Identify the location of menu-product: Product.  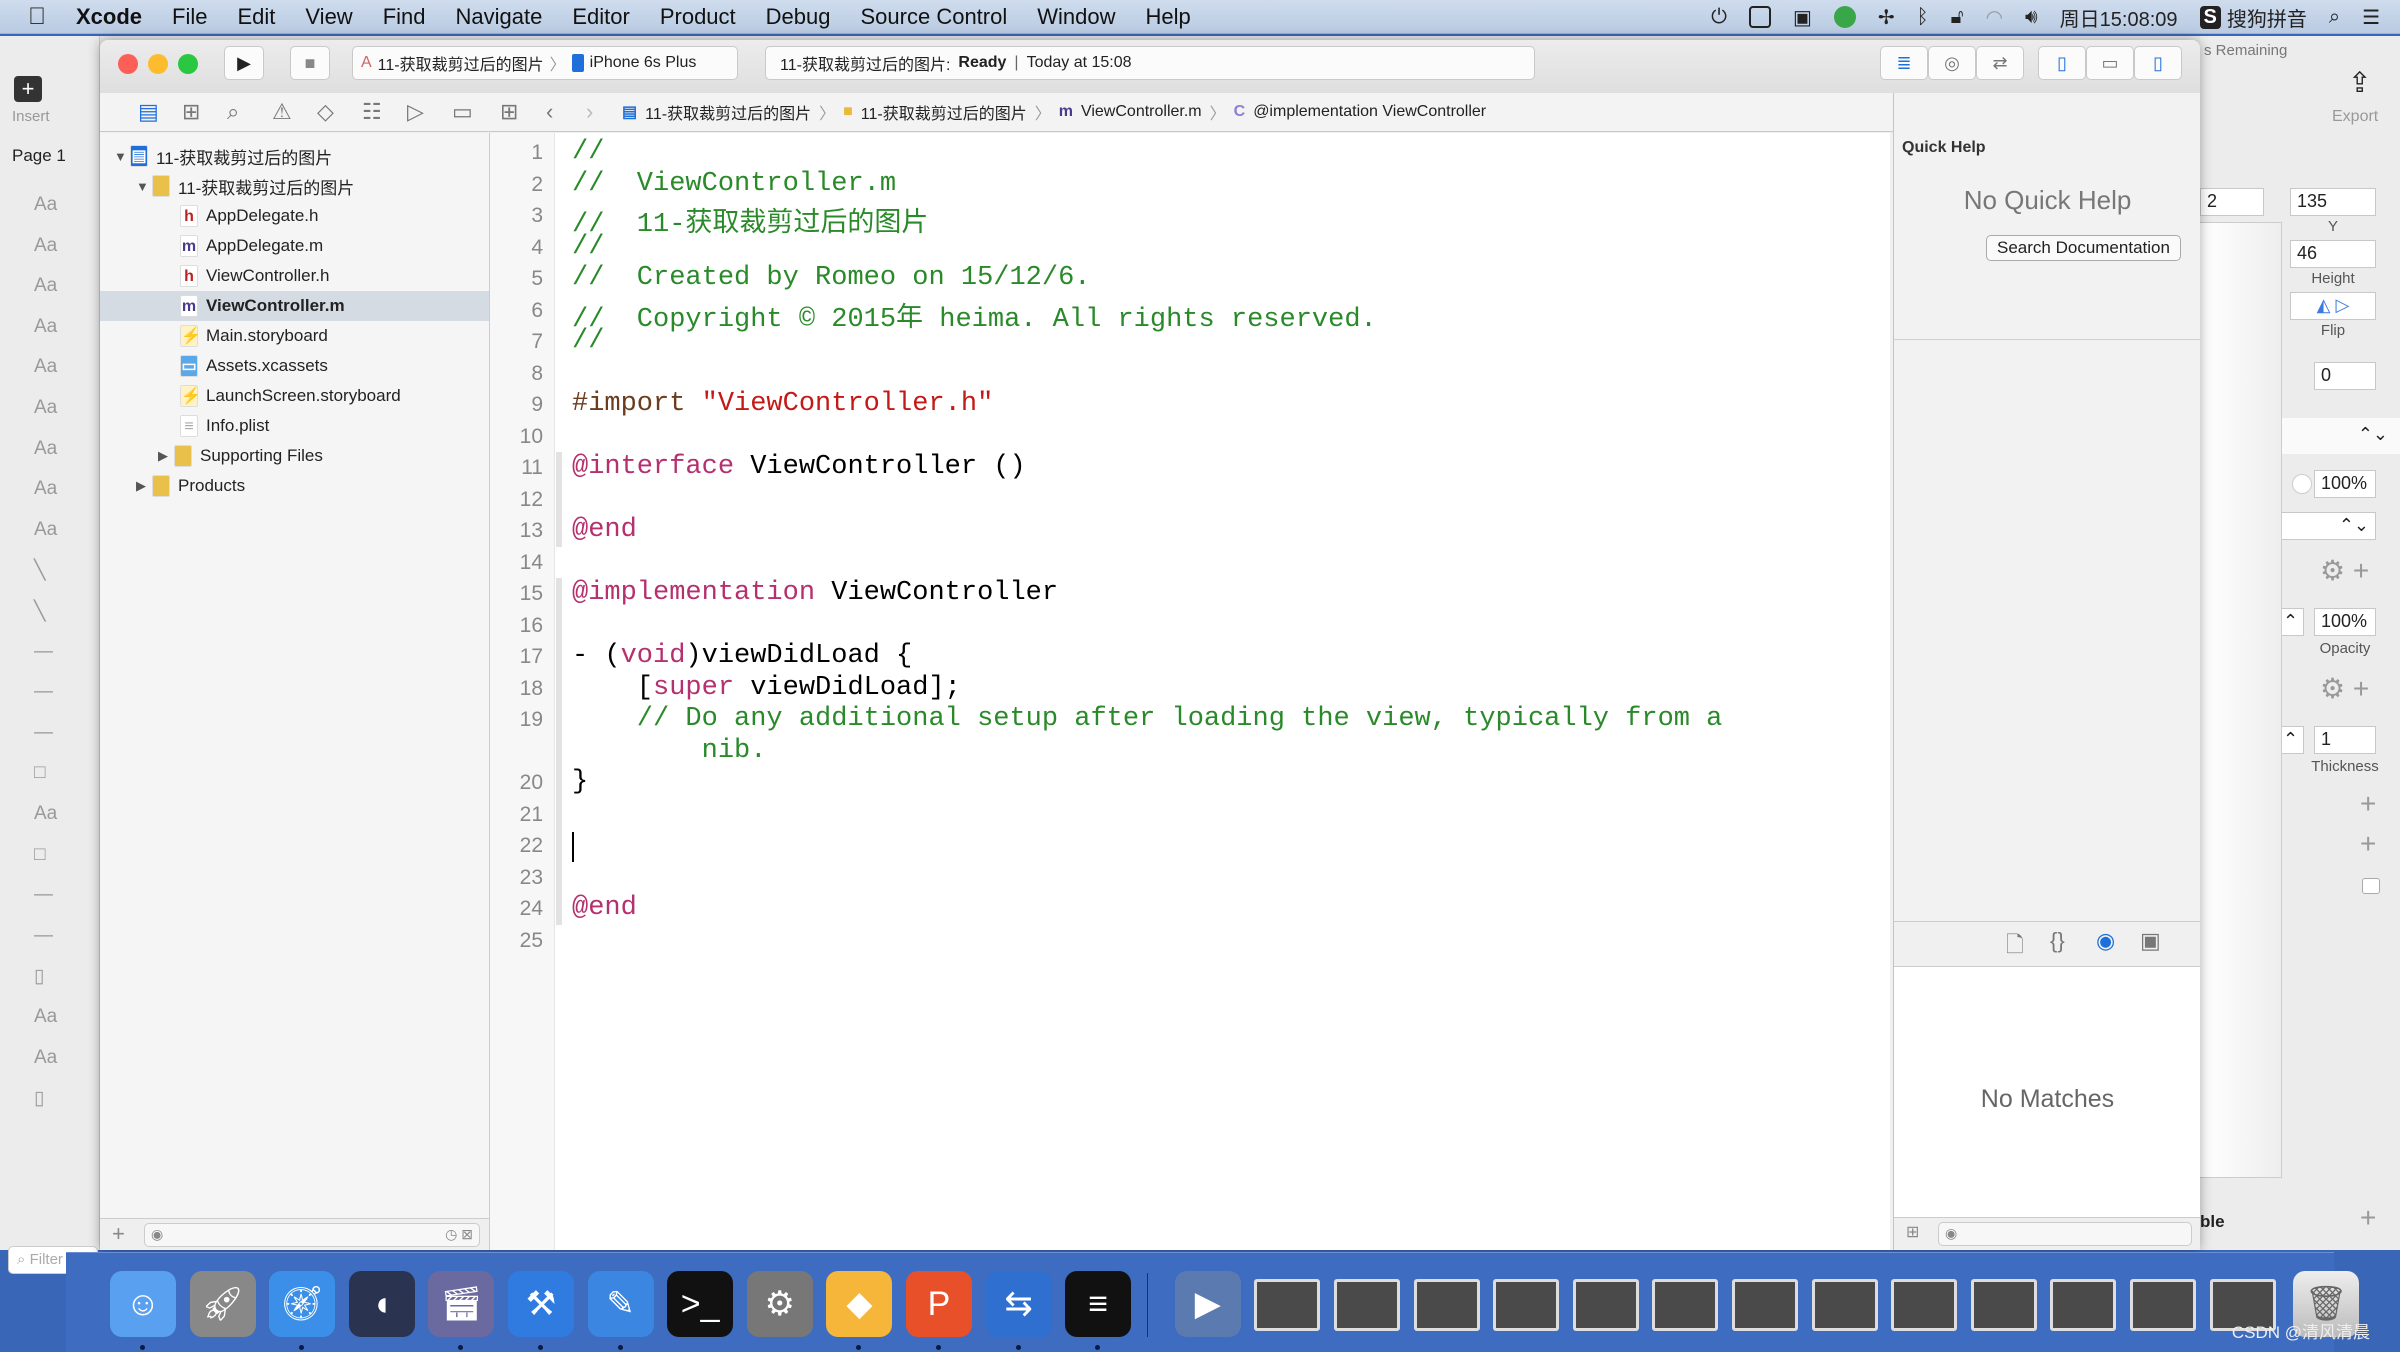
(698, 17).